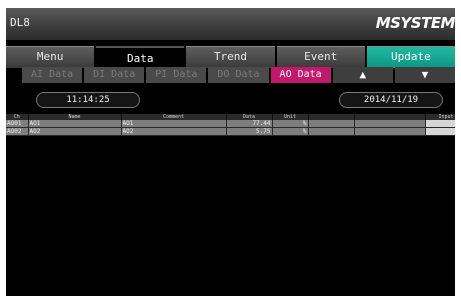 The image size is (461, 300). What do you see at coordinates (300, 75) in the screenshot?
I see `subtab-ao-data: AO Data` at bounding box center [300, 75].